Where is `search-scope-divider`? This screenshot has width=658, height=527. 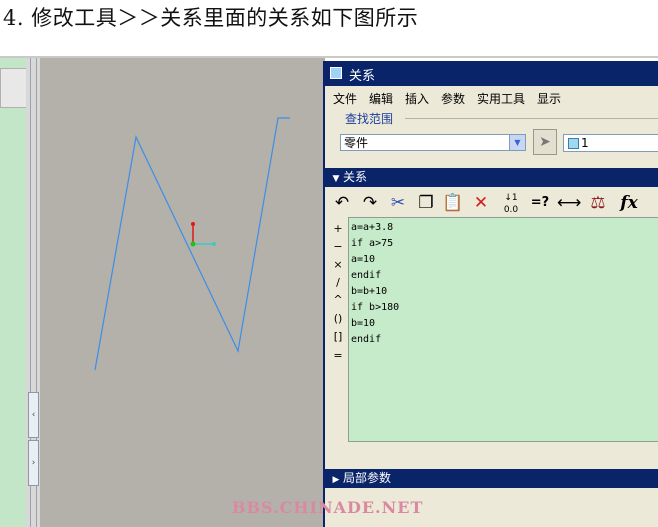
search-scope-divider is located at coordinates (531, 118).